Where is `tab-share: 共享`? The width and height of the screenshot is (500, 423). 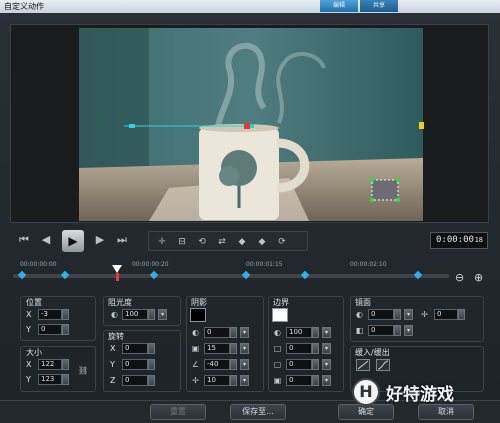 tab-share: 共享 is located at coordinates (379, 6).